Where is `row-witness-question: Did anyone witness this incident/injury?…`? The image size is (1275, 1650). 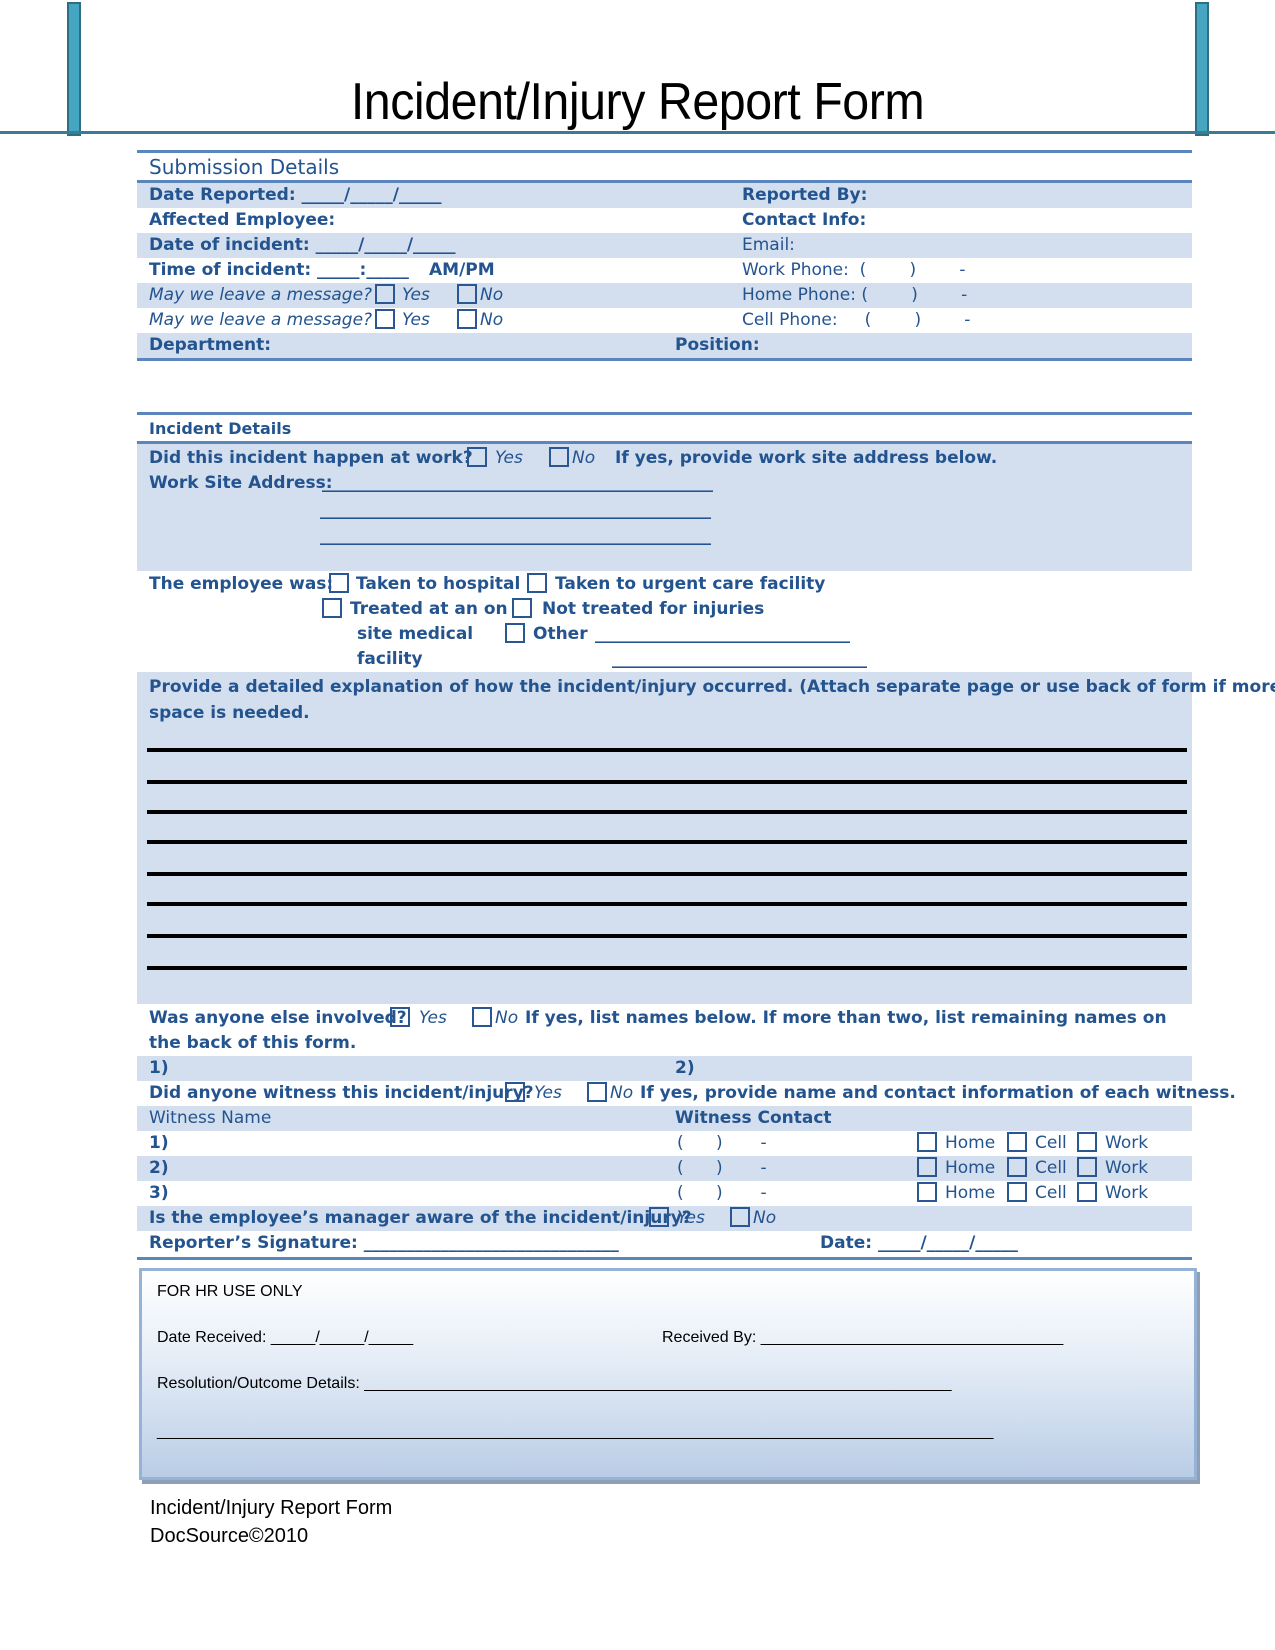
row-witness-question: Did anyone witness this incident/injury?… is located at coordinates (686, 1093).